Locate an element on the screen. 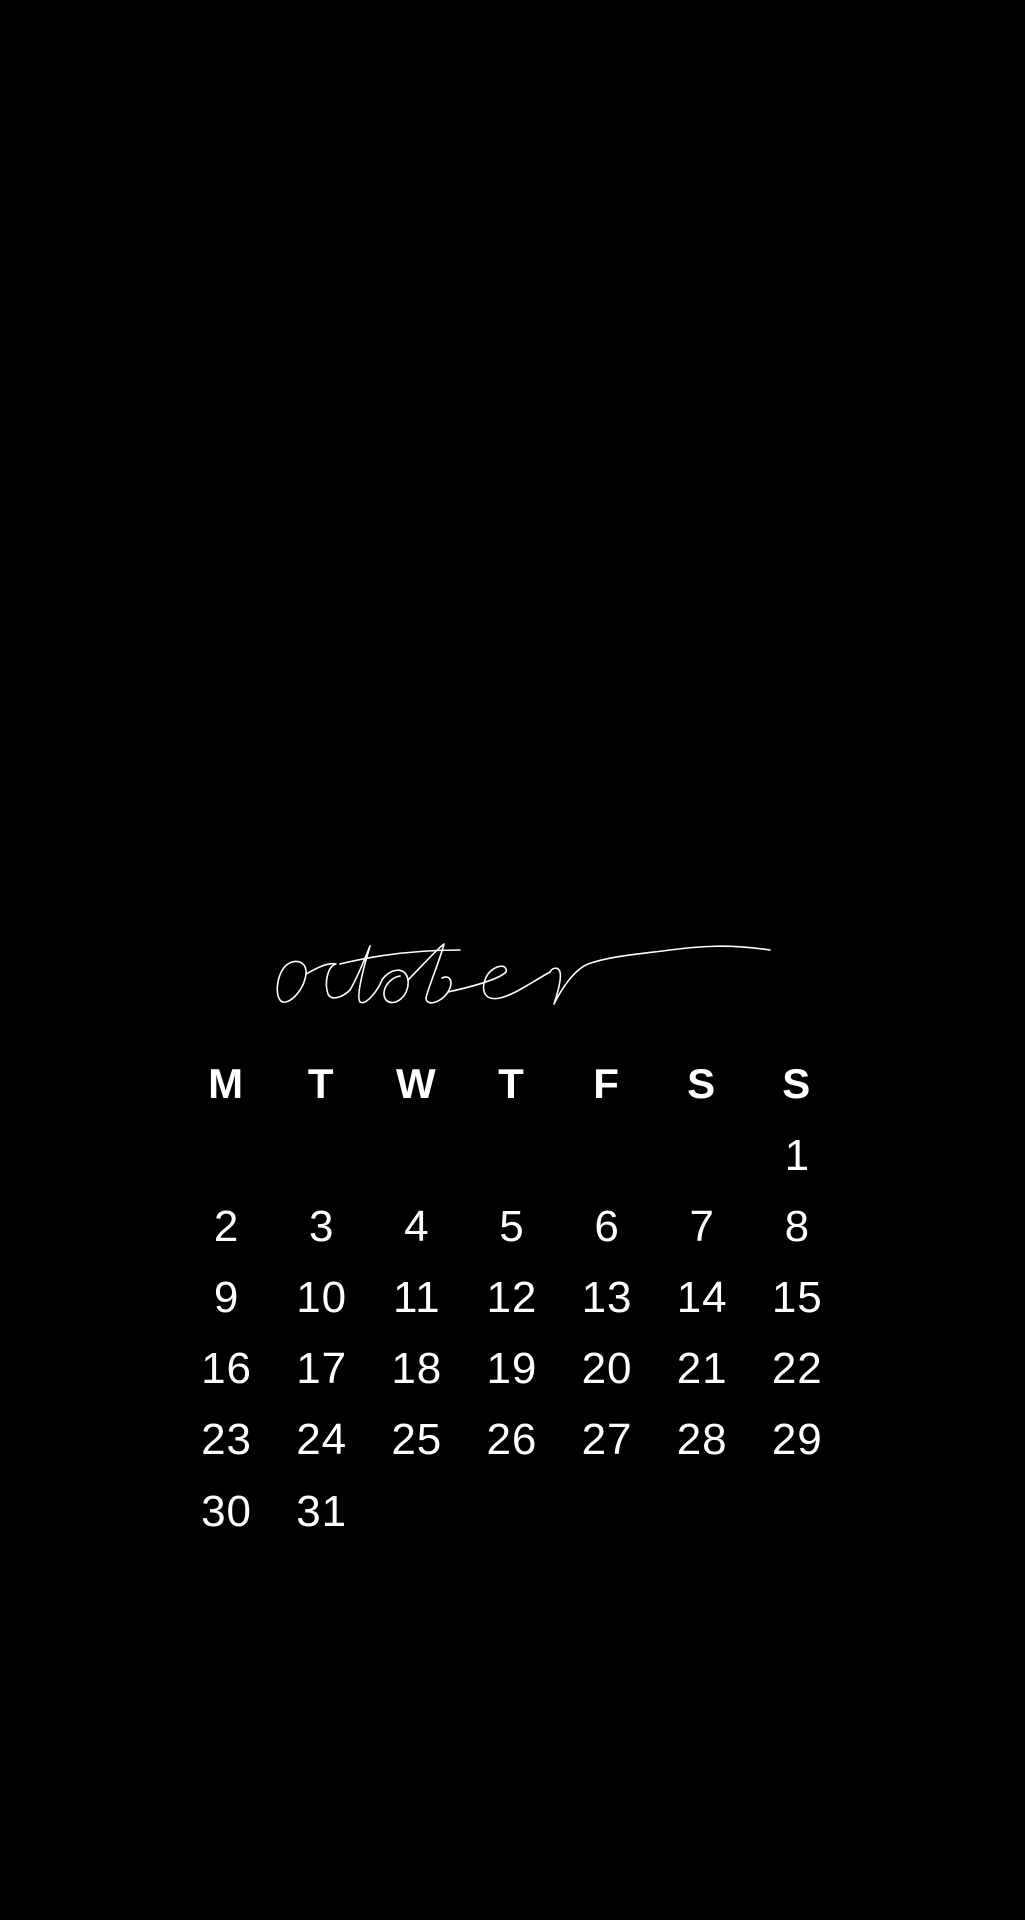  day-cell: 15 is located at coordinates (797, 1297).